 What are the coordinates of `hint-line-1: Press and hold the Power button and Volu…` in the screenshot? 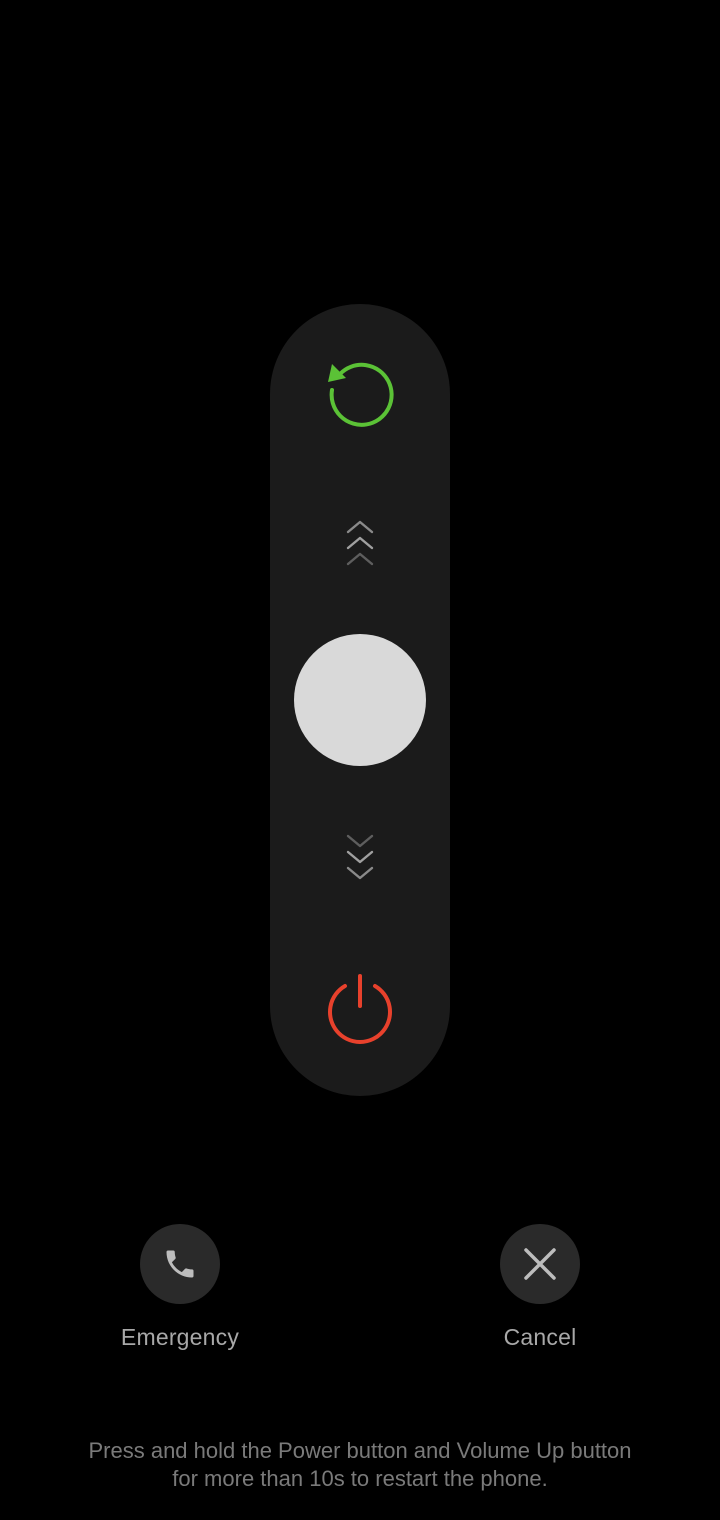 It's located at (360, 1450).